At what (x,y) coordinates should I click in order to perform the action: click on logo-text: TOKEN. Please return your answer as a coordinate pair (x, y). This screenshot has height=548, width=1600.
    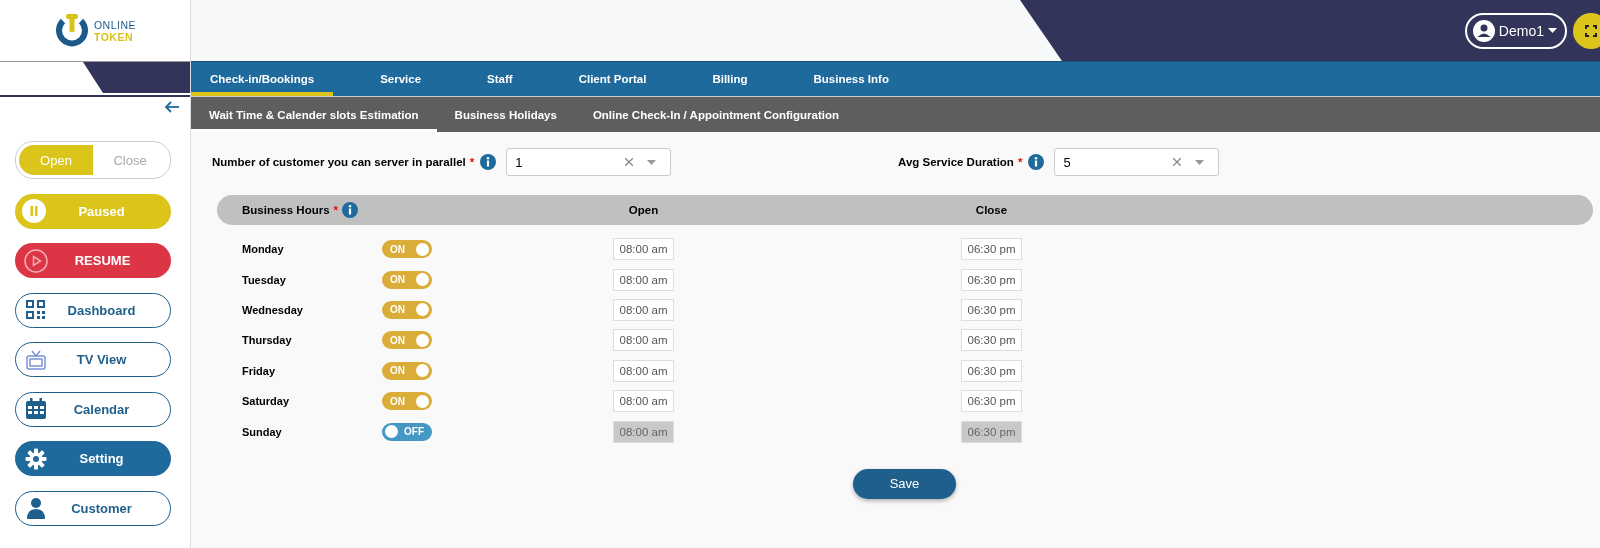
    Looking at the image, I should click on (113, 36).